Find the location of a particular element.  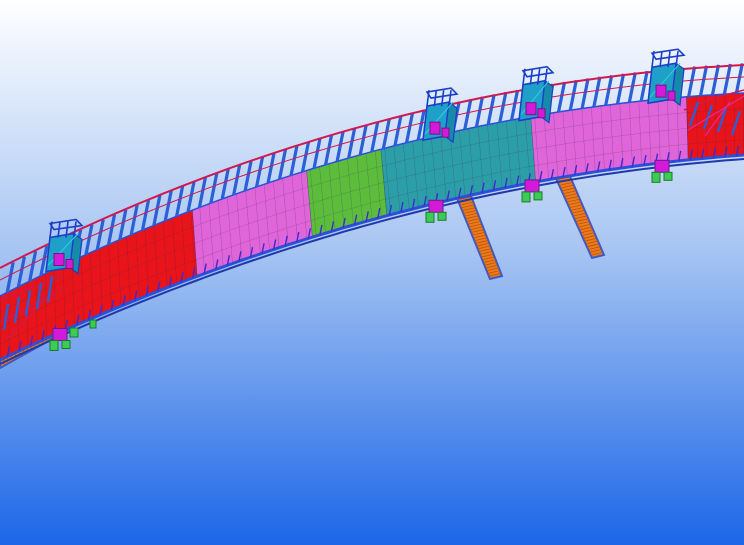

tower-center-1-pier is located at coordinates (436, 206).